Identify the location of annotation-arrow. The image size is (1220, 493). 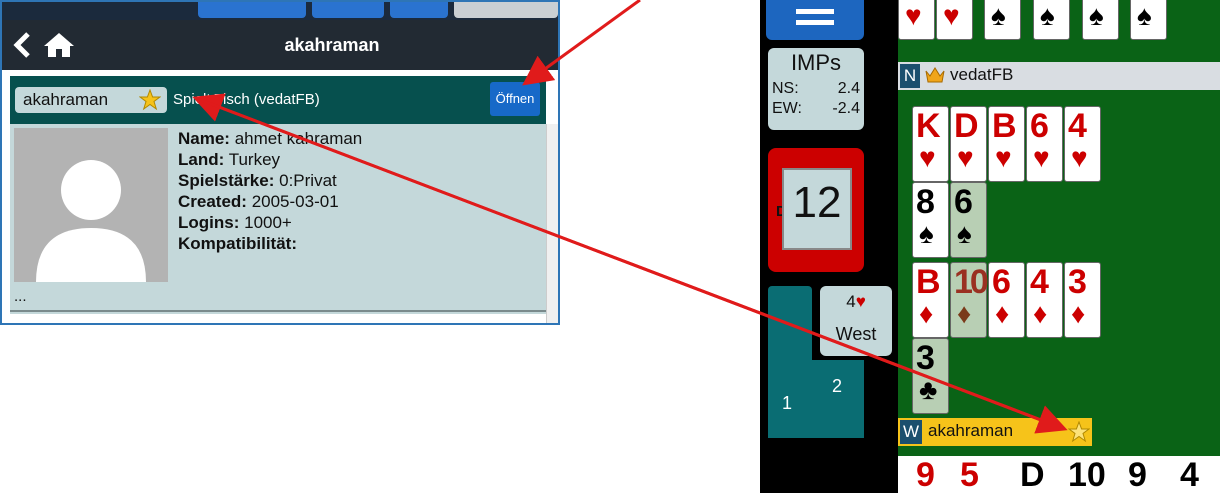
(581, 43).